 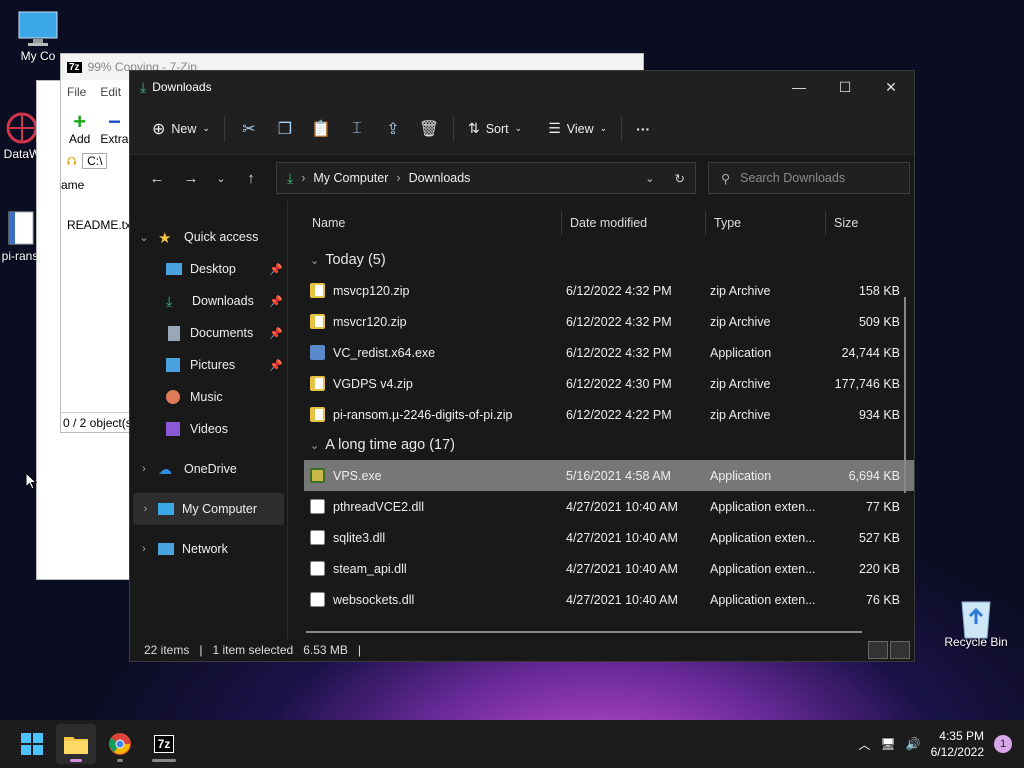 I want to click on documents-icon, so click(x=174, y=333).